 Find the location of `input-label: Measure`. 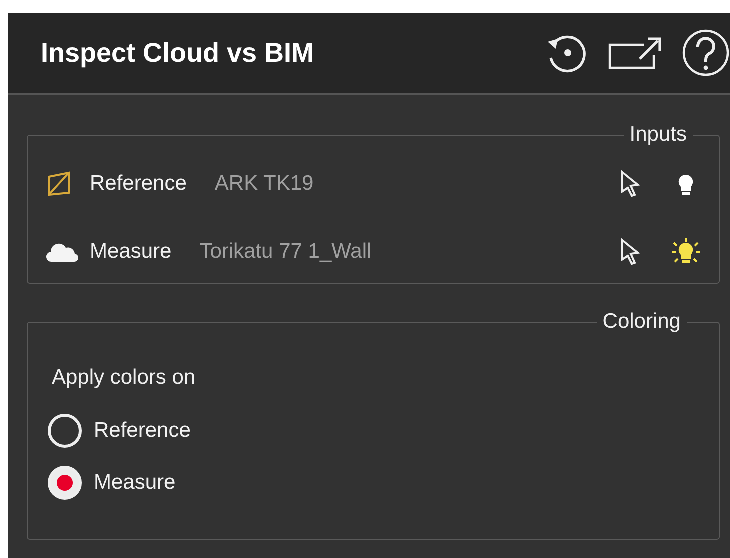

input-label: Measure is located at coordinates (131, 252).